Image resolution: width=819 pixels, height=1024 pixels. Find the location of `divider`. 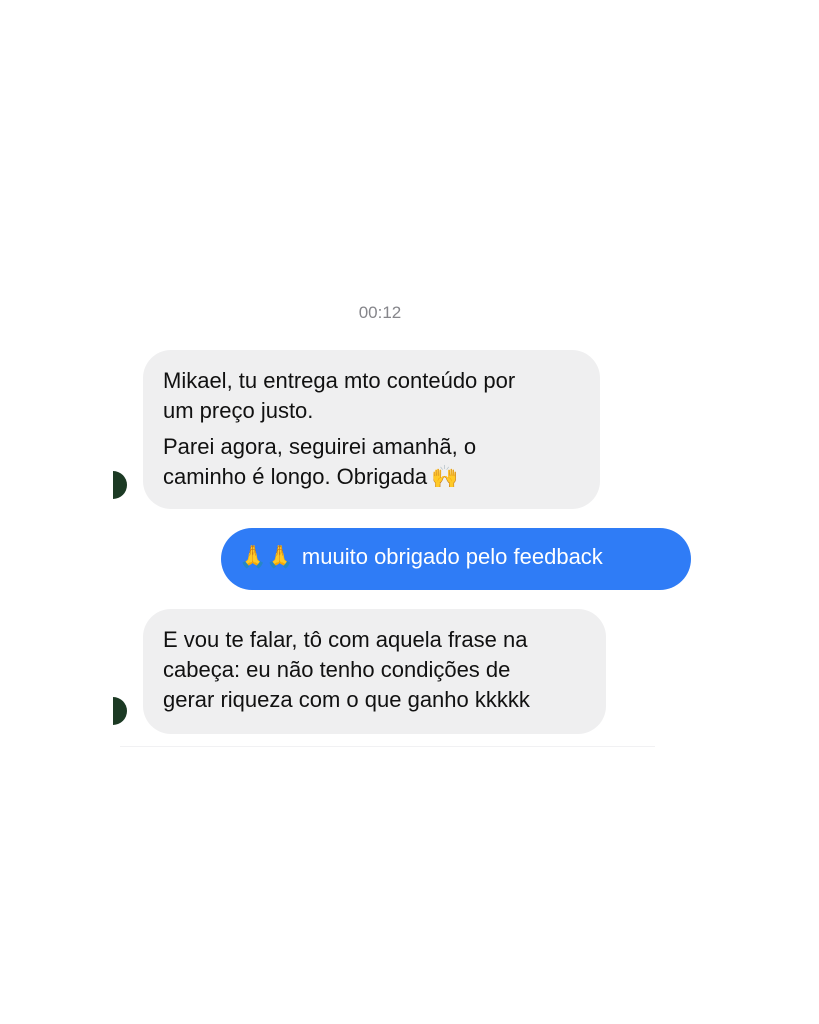

divider is located at coordinates (387, 746).